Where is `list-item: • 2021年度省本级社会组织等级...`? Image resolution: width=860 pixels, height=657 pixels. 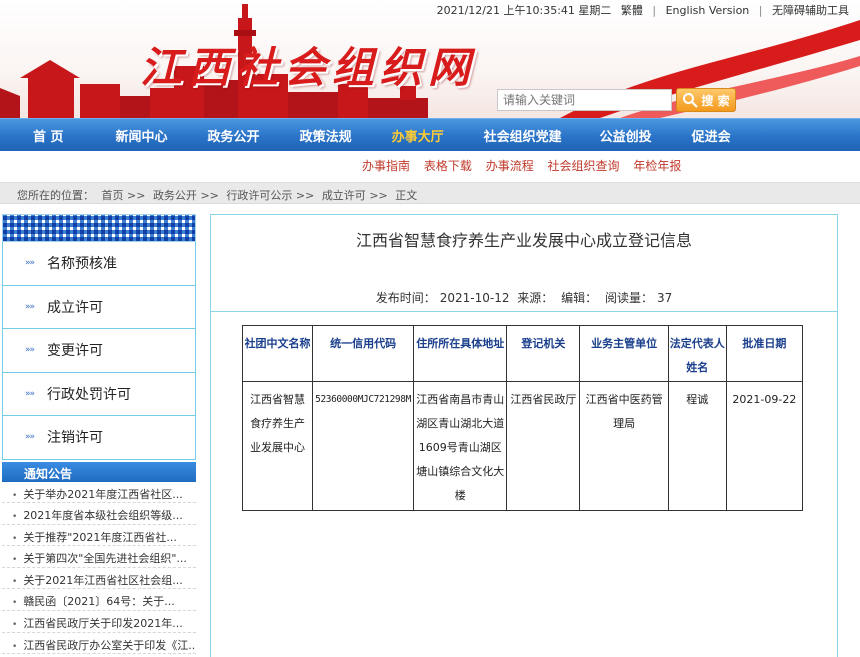
list-item: • 2021年度省本级社会组织等级... is located at coordinates (99, 514).